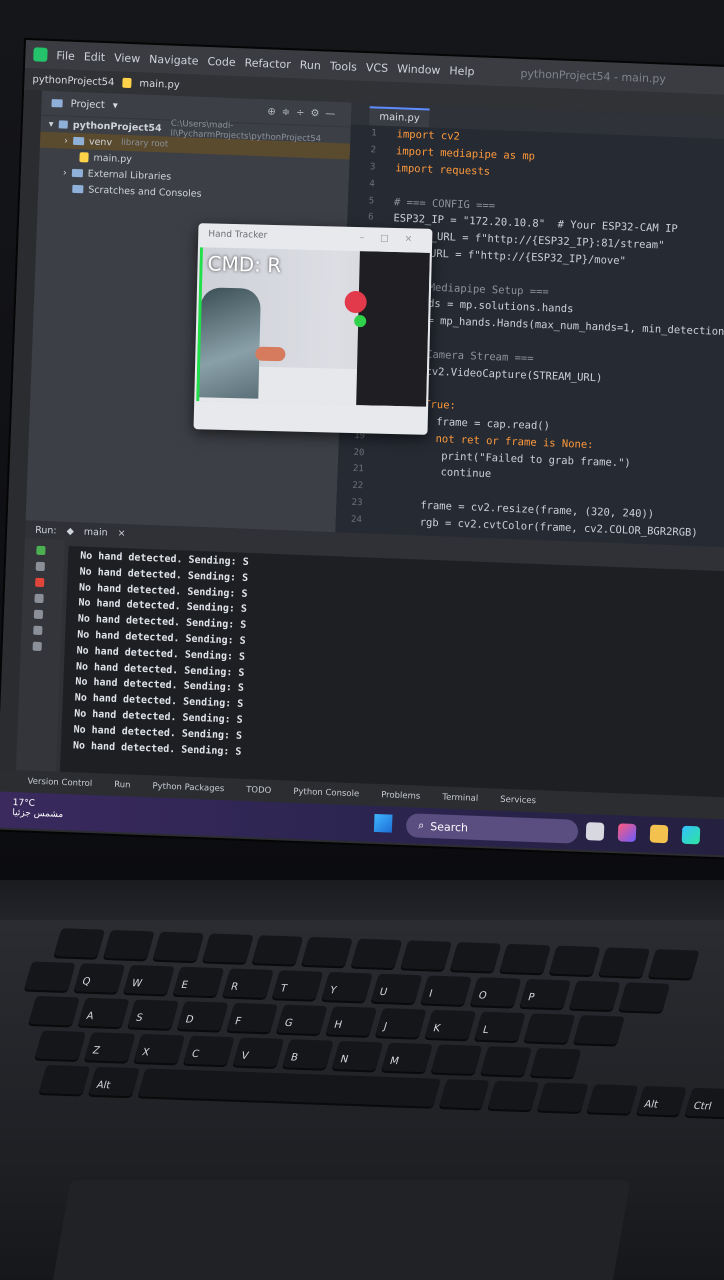  I want to click on key: G, so click(302, 1019).